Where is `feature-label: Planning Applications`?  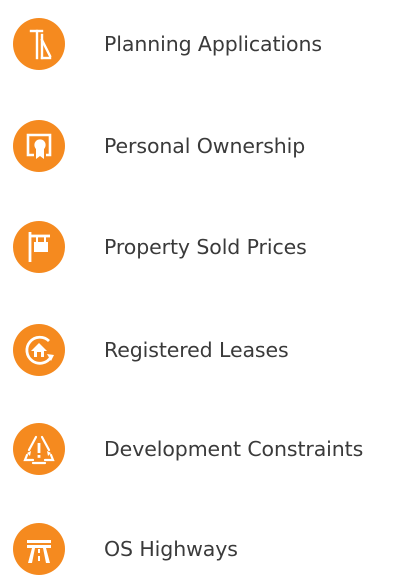
feature-label: Planning Applications is located at coordinates (213, 44).